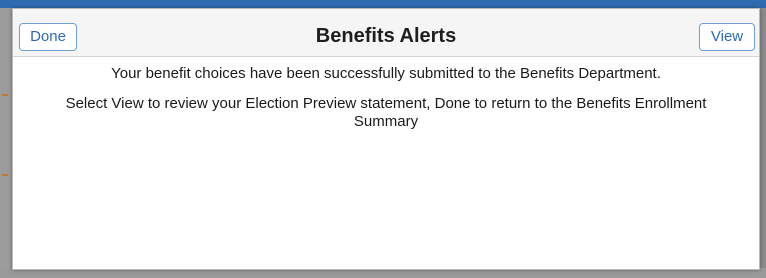 The height and width of the screenshot is (278, 766). Describe the element at coordinates (386, 36) in the screenshot. I see `dialog-title: Benefits Alerts` at that location.